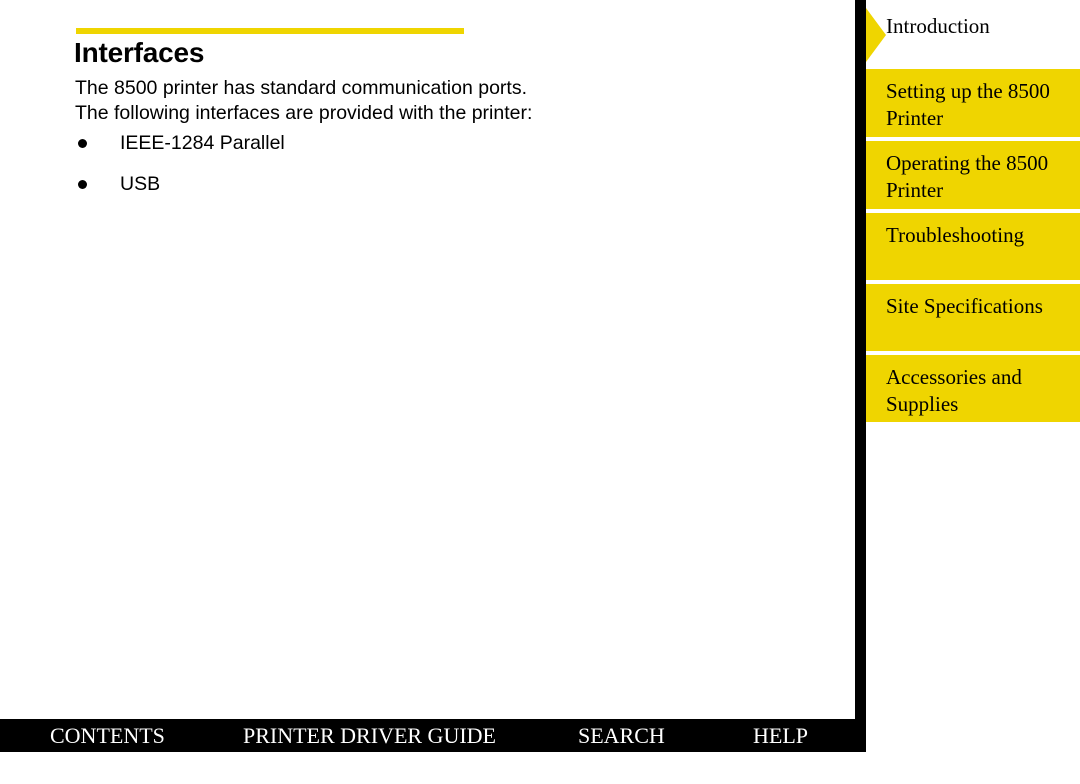 This screenshot has width=1080, height=784. I want to click on interfaces-list: IEEE-1284 Parallel USB, so click(425, 172).